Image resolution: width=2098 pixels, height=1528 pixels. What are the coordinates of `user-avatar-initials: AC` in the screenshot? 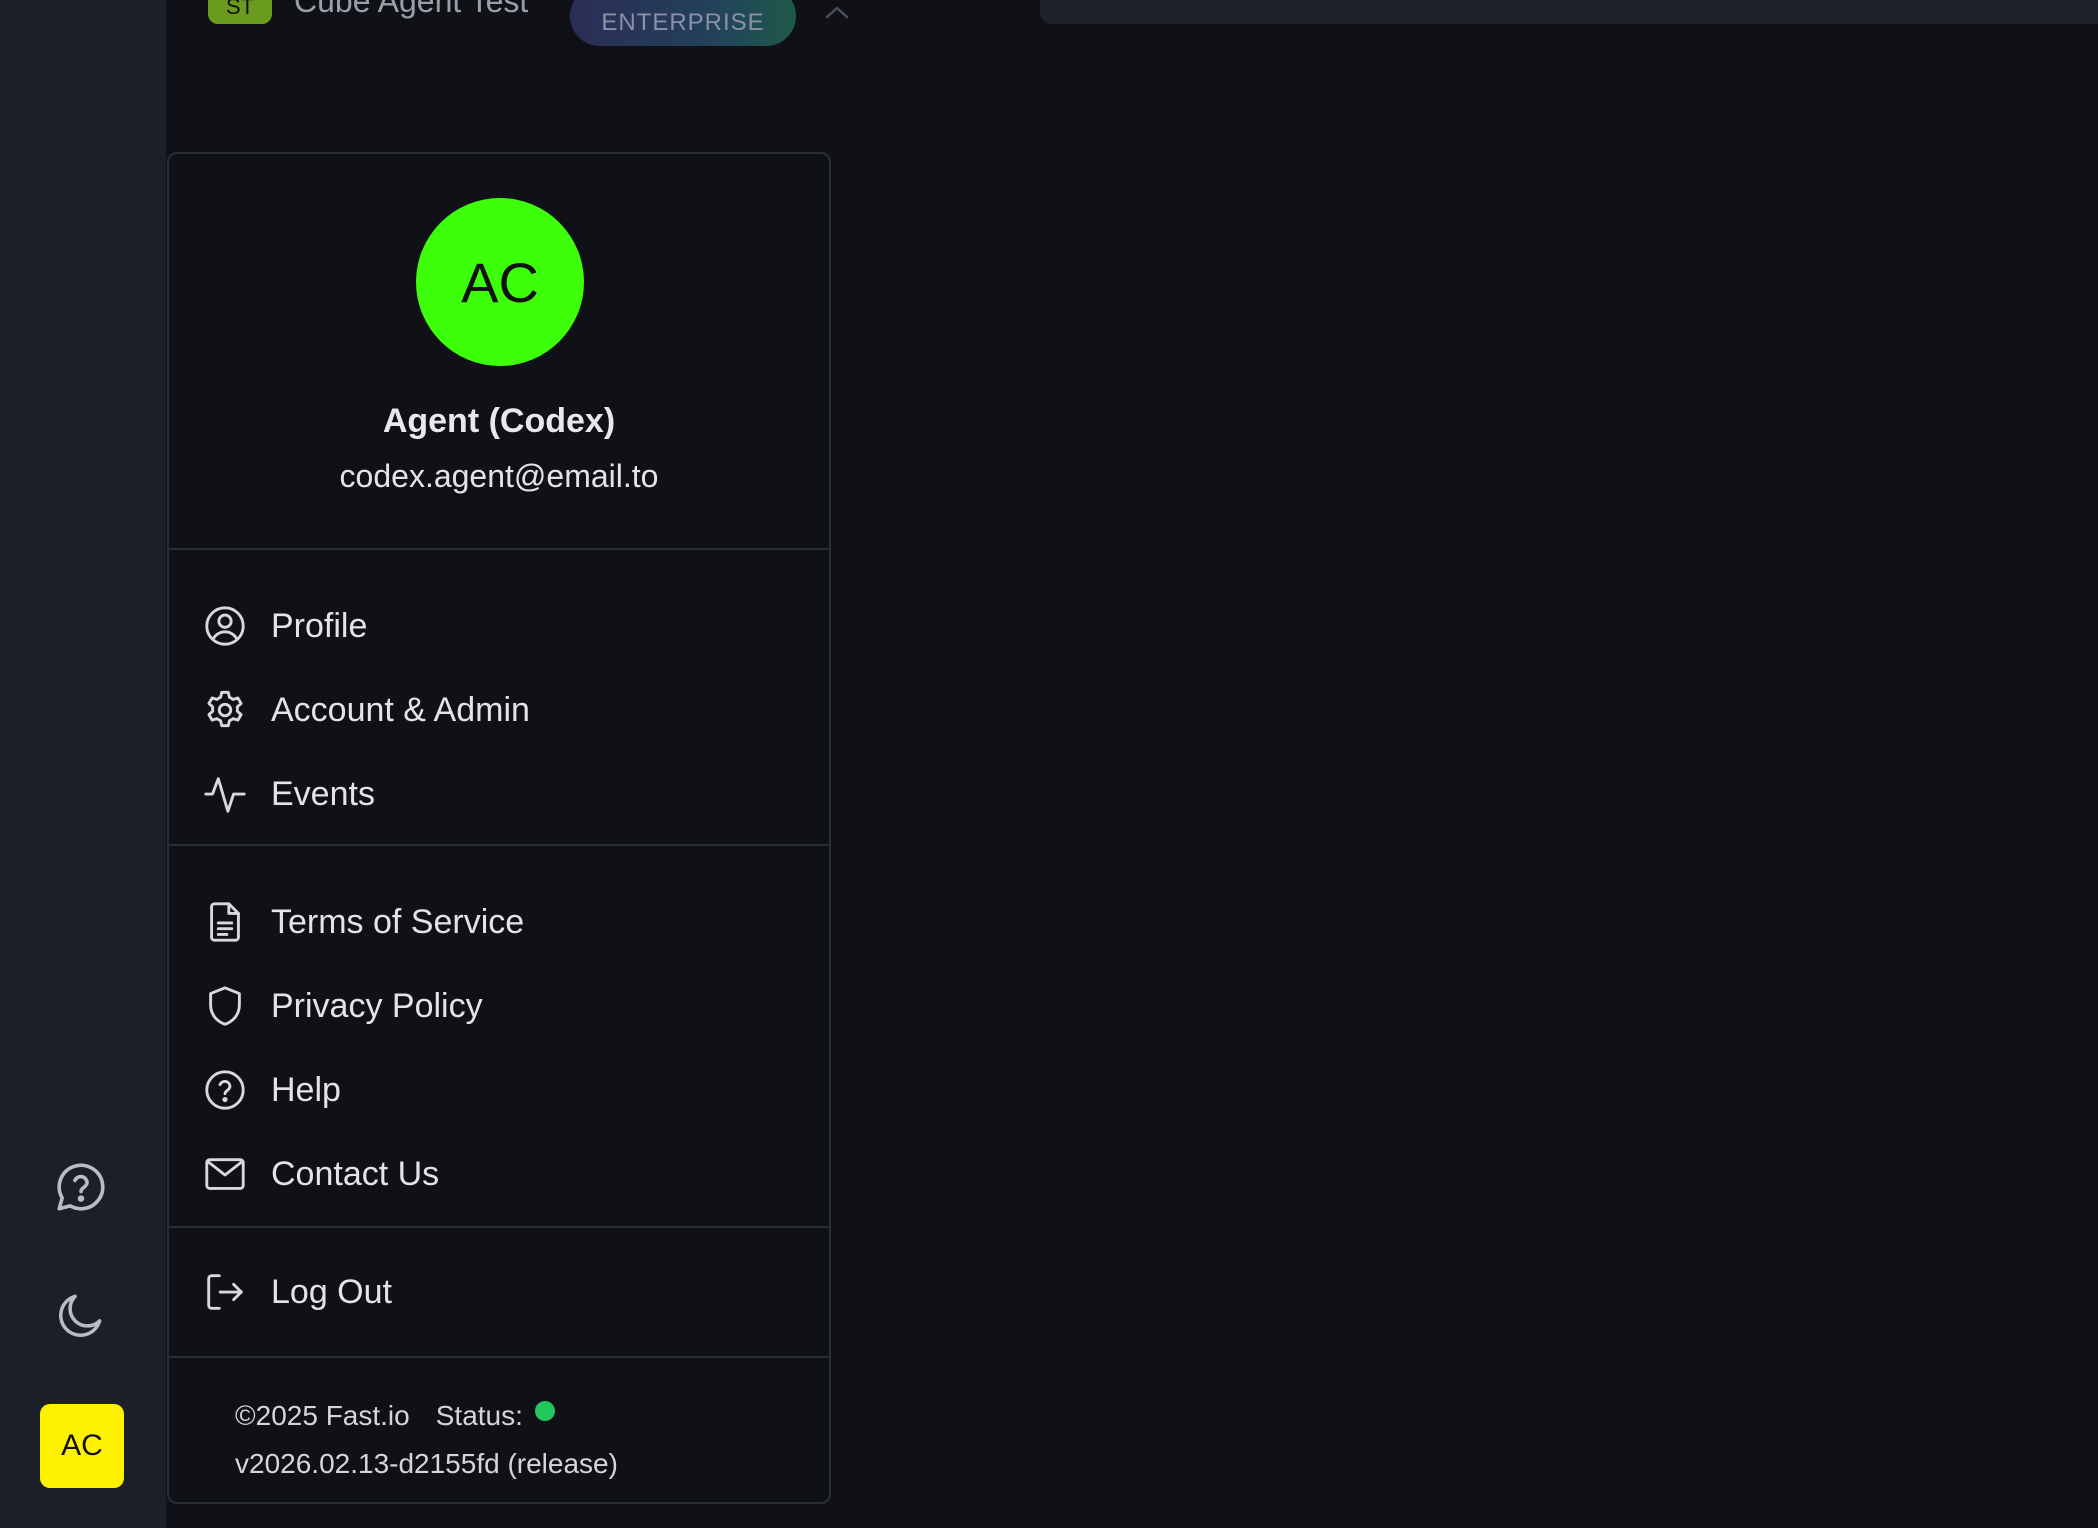 It's located at (500, 282).